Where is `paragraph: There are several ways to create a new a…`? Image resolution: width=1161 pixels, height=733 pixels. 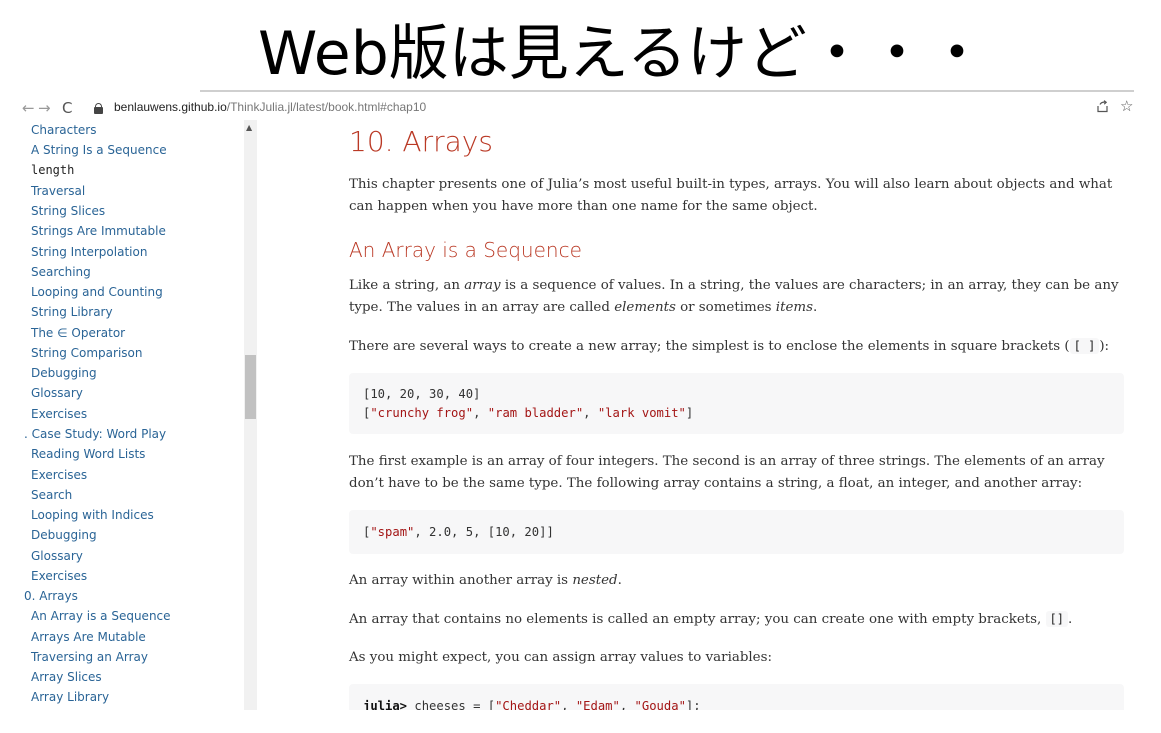
paragraph: There are several ways to create a new a… is located at coordinates (729, 346).